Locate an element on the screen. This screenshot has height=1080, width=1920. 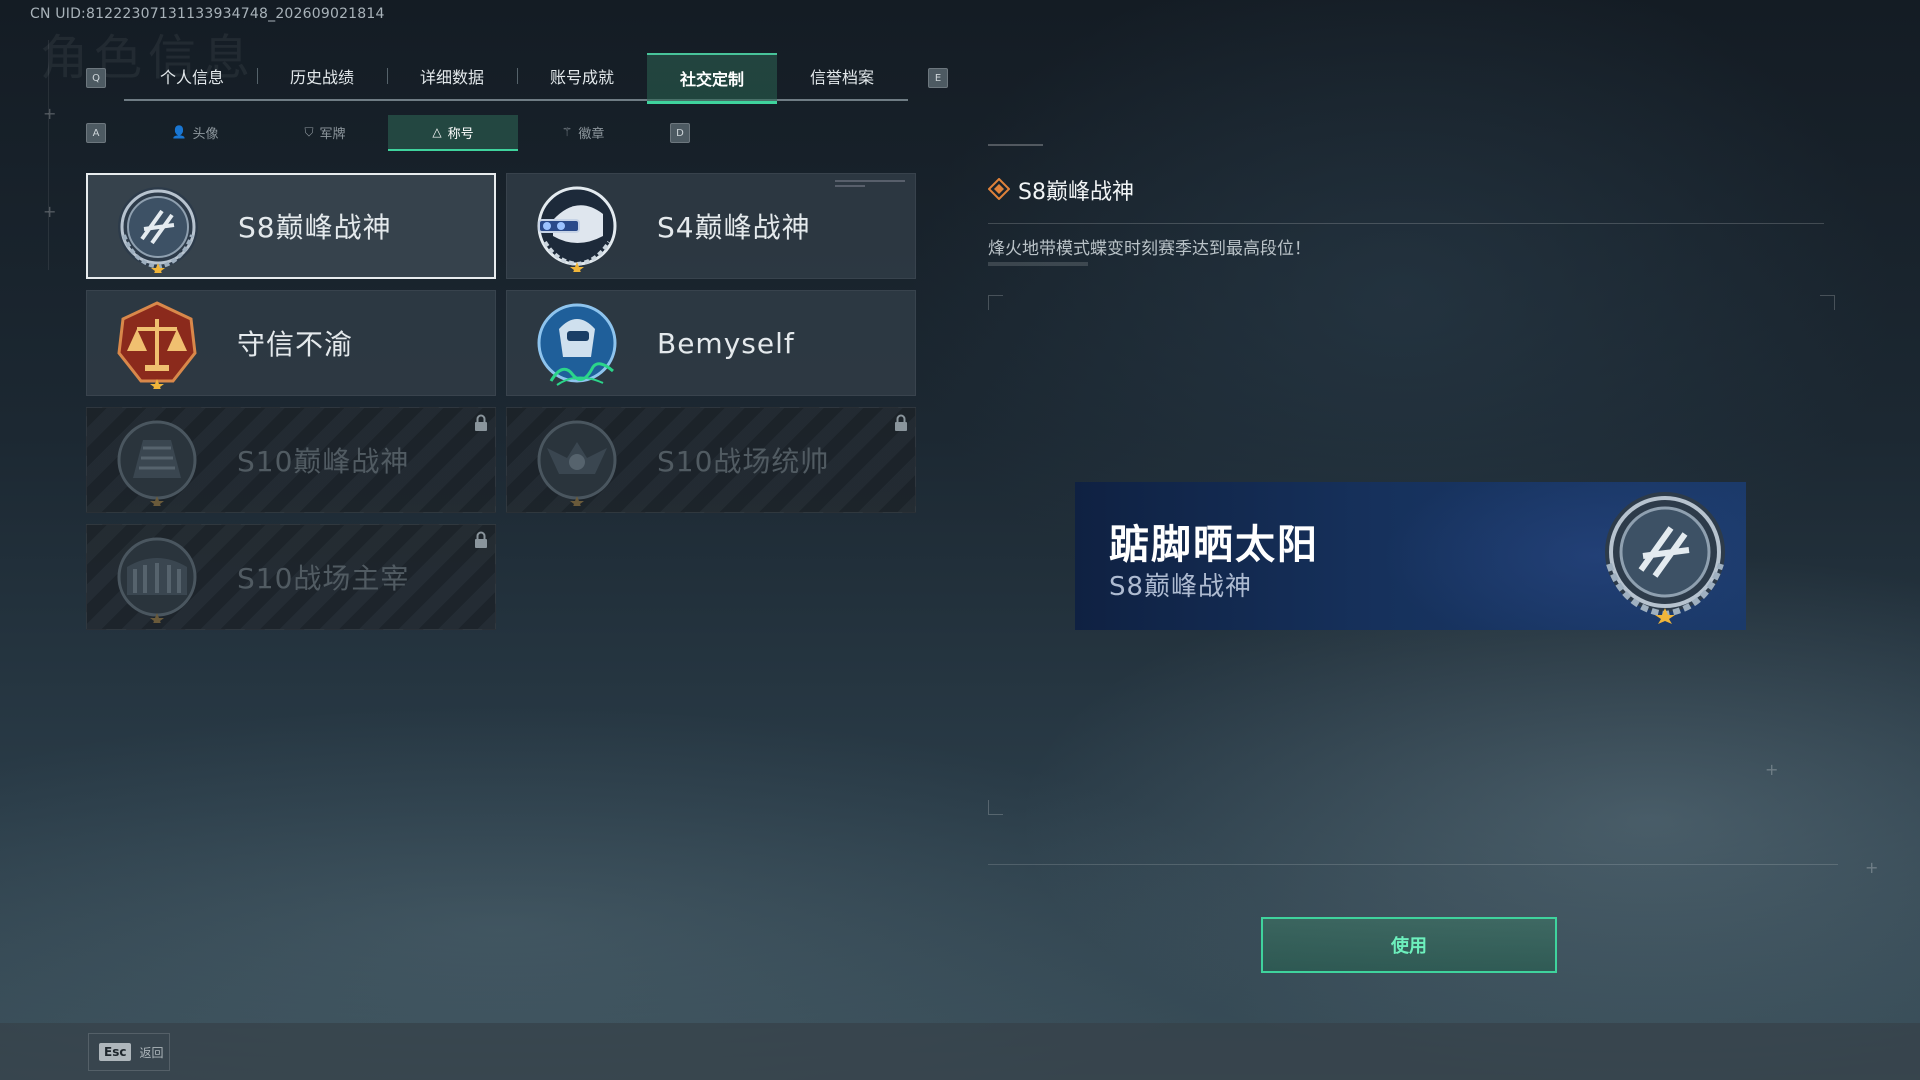
subtab-next-key: D is located at coordinates (680, 133).